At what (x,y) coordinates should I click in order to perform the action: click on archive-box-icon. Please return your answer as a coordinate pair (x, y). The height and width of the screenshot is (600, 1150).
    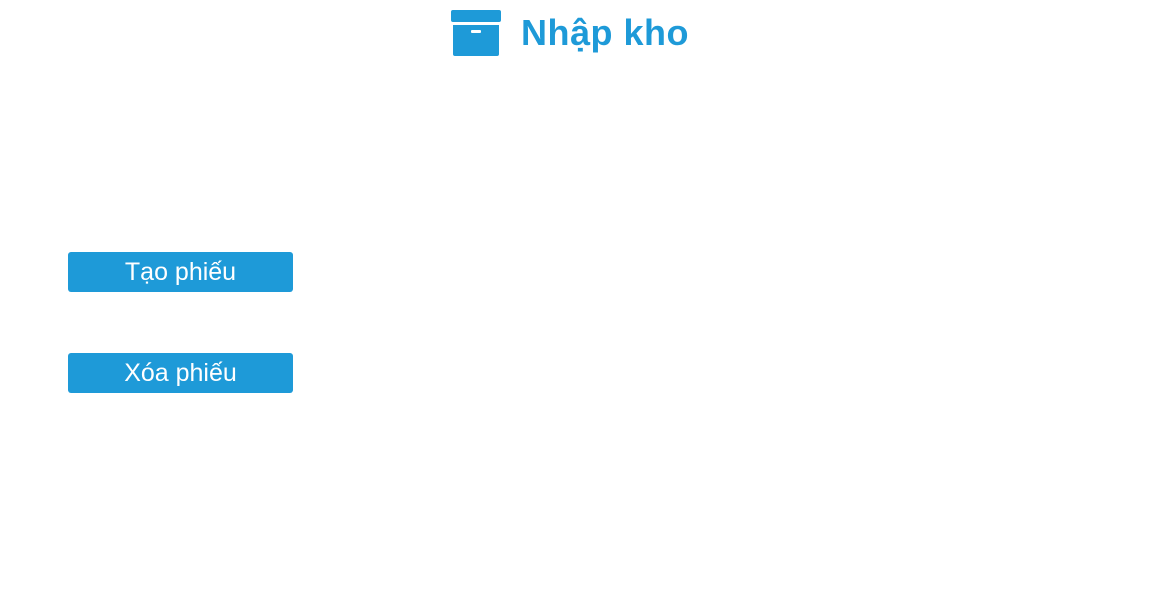
    Looking at the image, I should click on (476, 33).